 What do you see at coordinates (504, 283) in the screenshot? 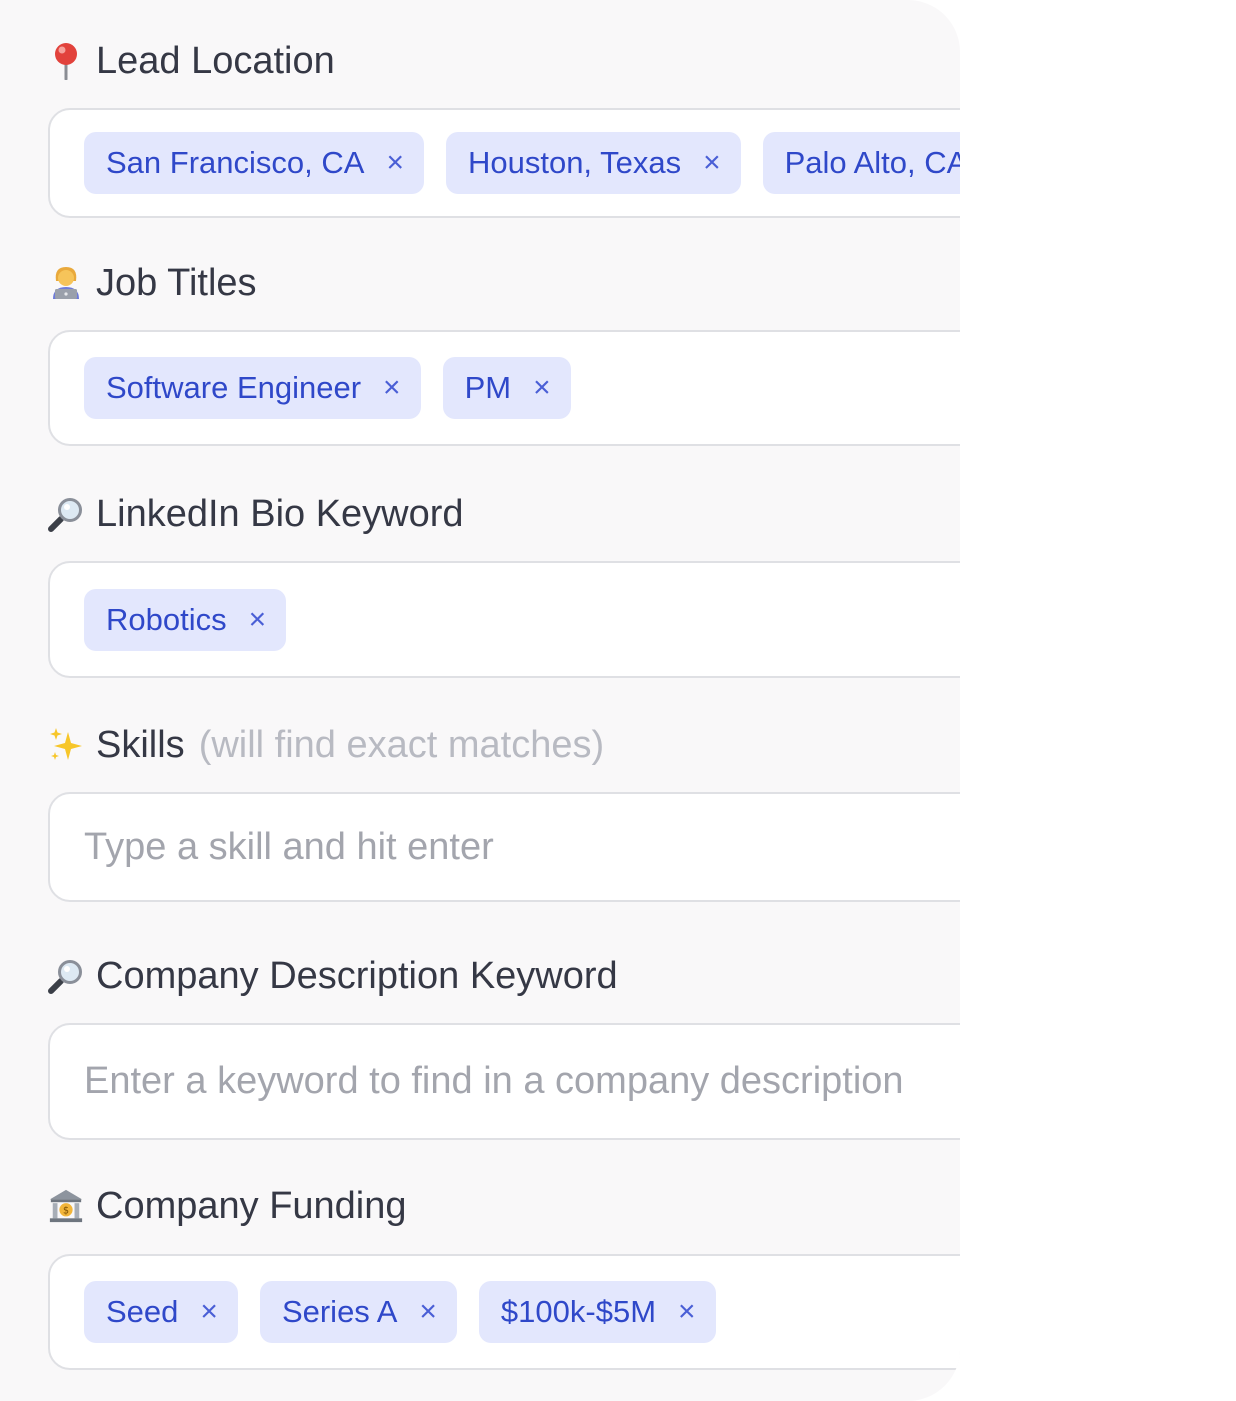
I see `job-titles-label: Job Titles` at bounding box center [504, 283].